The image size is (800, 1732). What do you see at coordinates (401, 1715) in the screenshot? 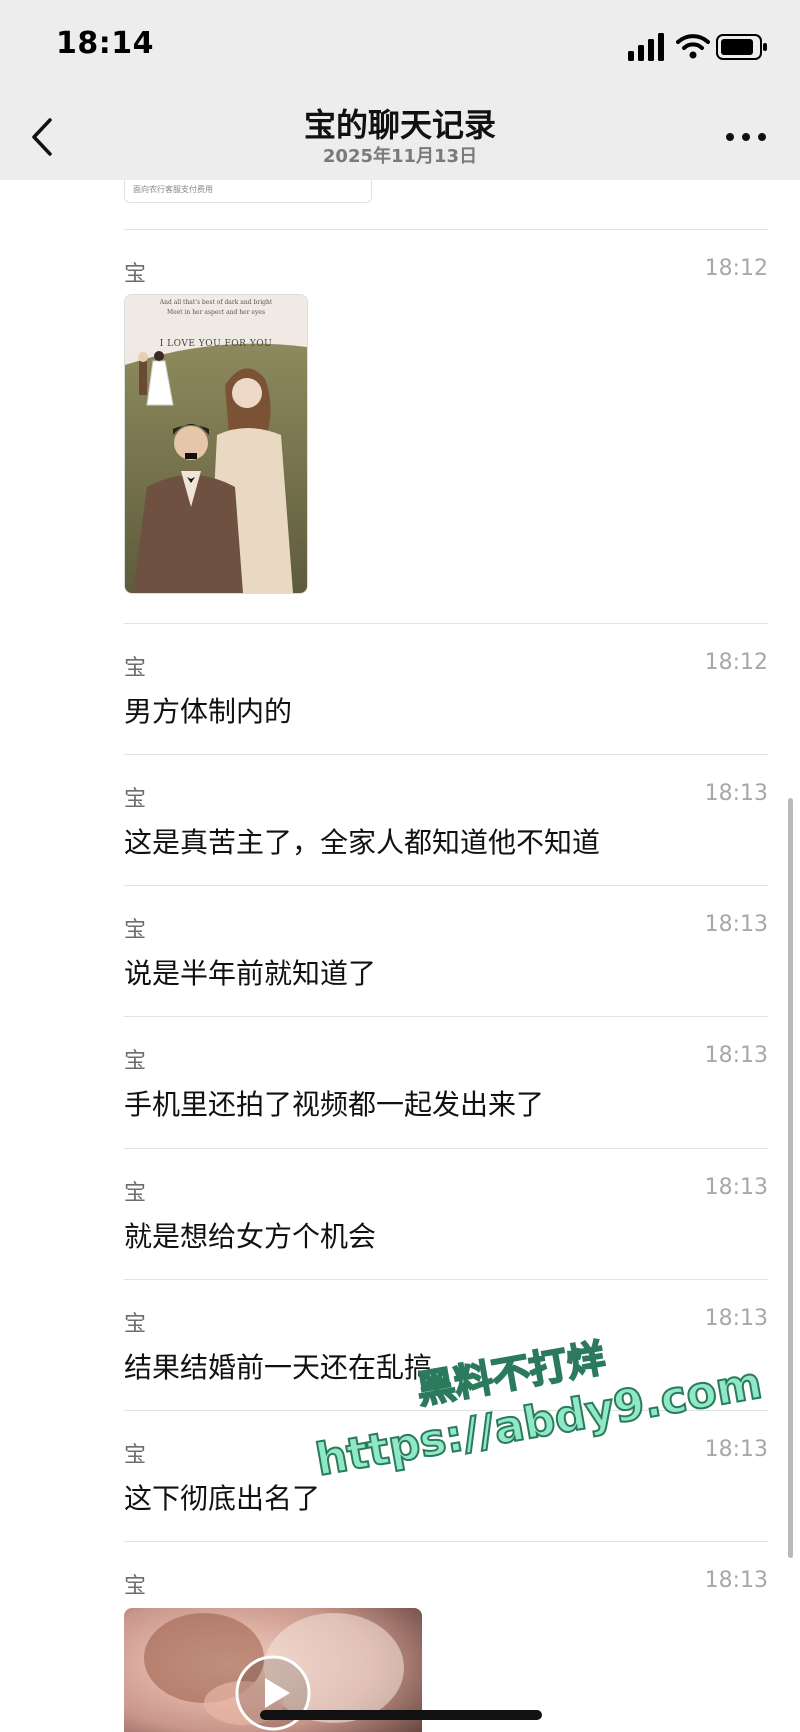
I see `home-indicator` at bounding box center [401, 1715].